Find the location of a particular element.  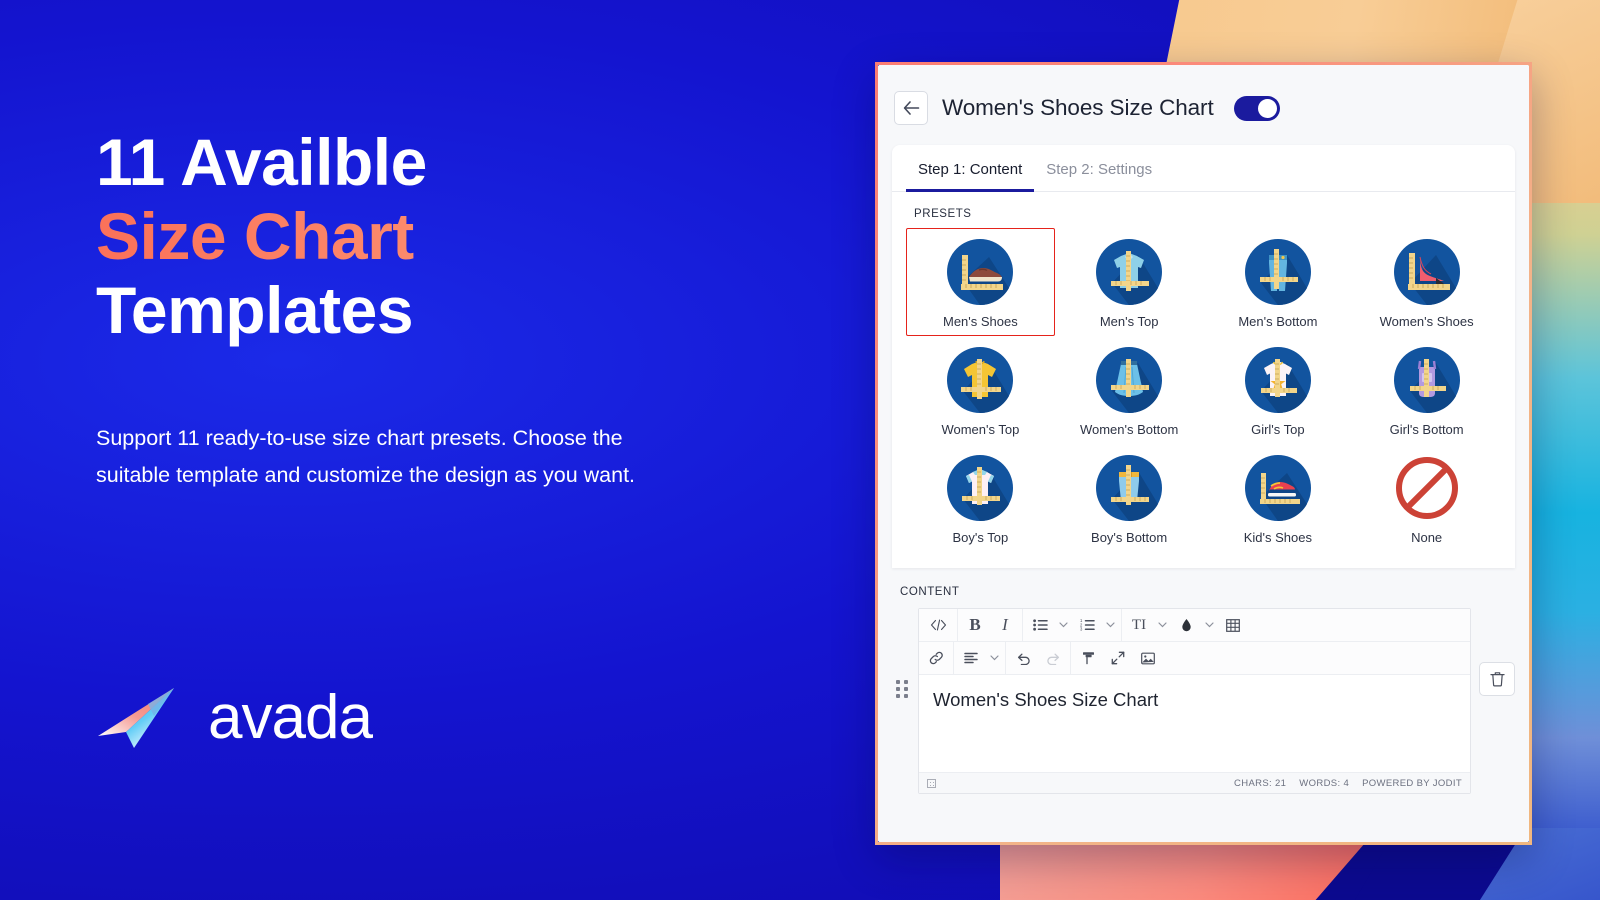

svg-text: 3 is located at coordinates (1081, 629).